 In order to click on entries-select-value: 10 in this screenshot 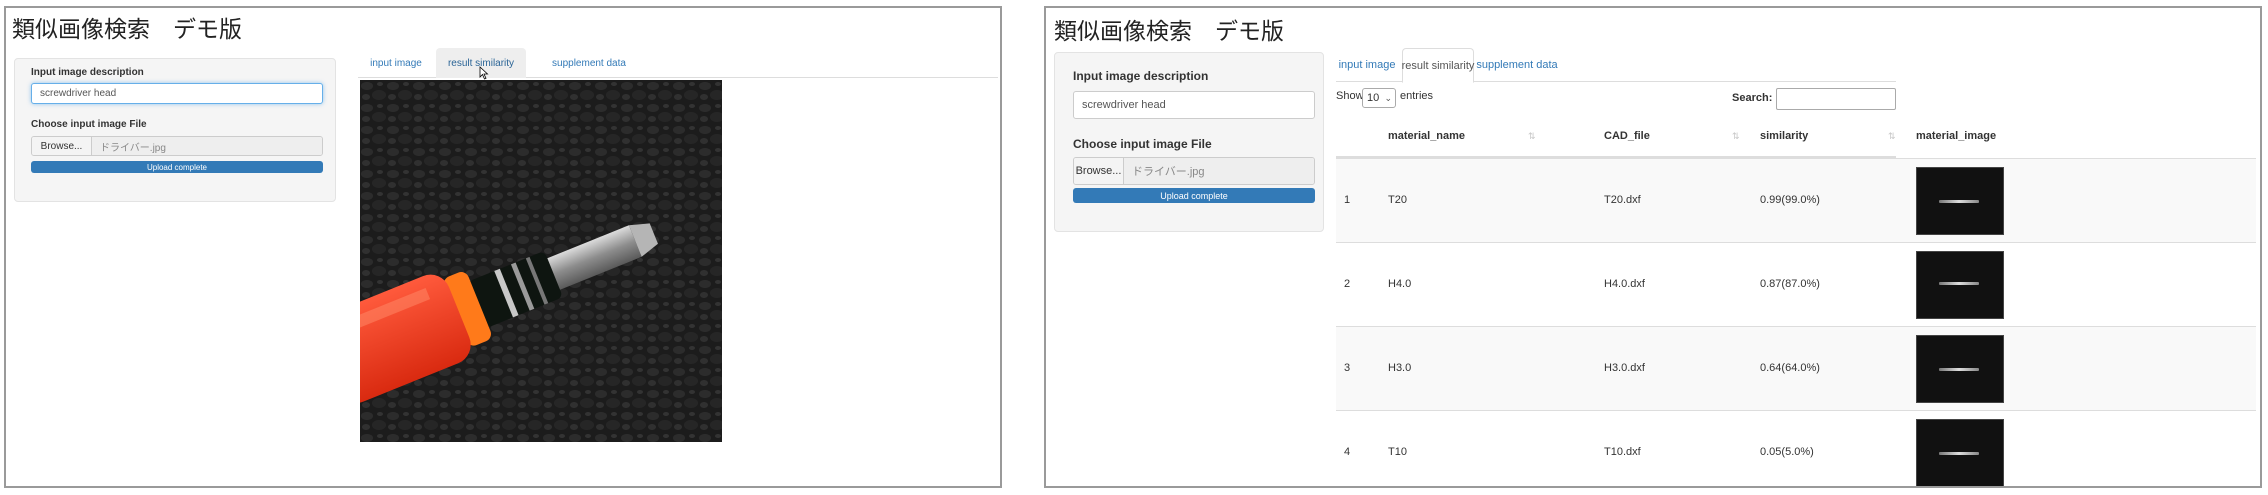, I will do `click(1373, 98)`.